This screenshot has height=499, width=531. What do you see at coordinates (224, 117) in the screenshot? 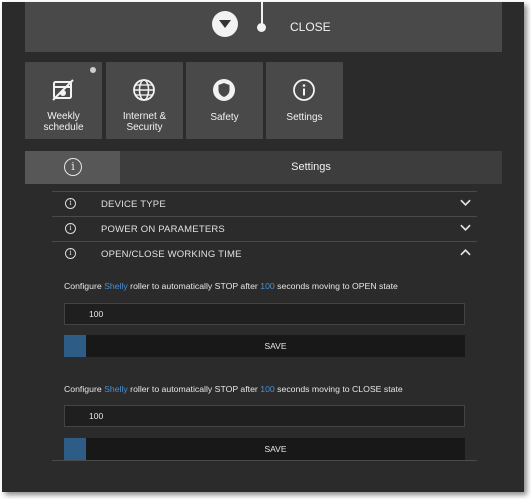
I see `safety-label: Safety` at bounding box center [224, 117].